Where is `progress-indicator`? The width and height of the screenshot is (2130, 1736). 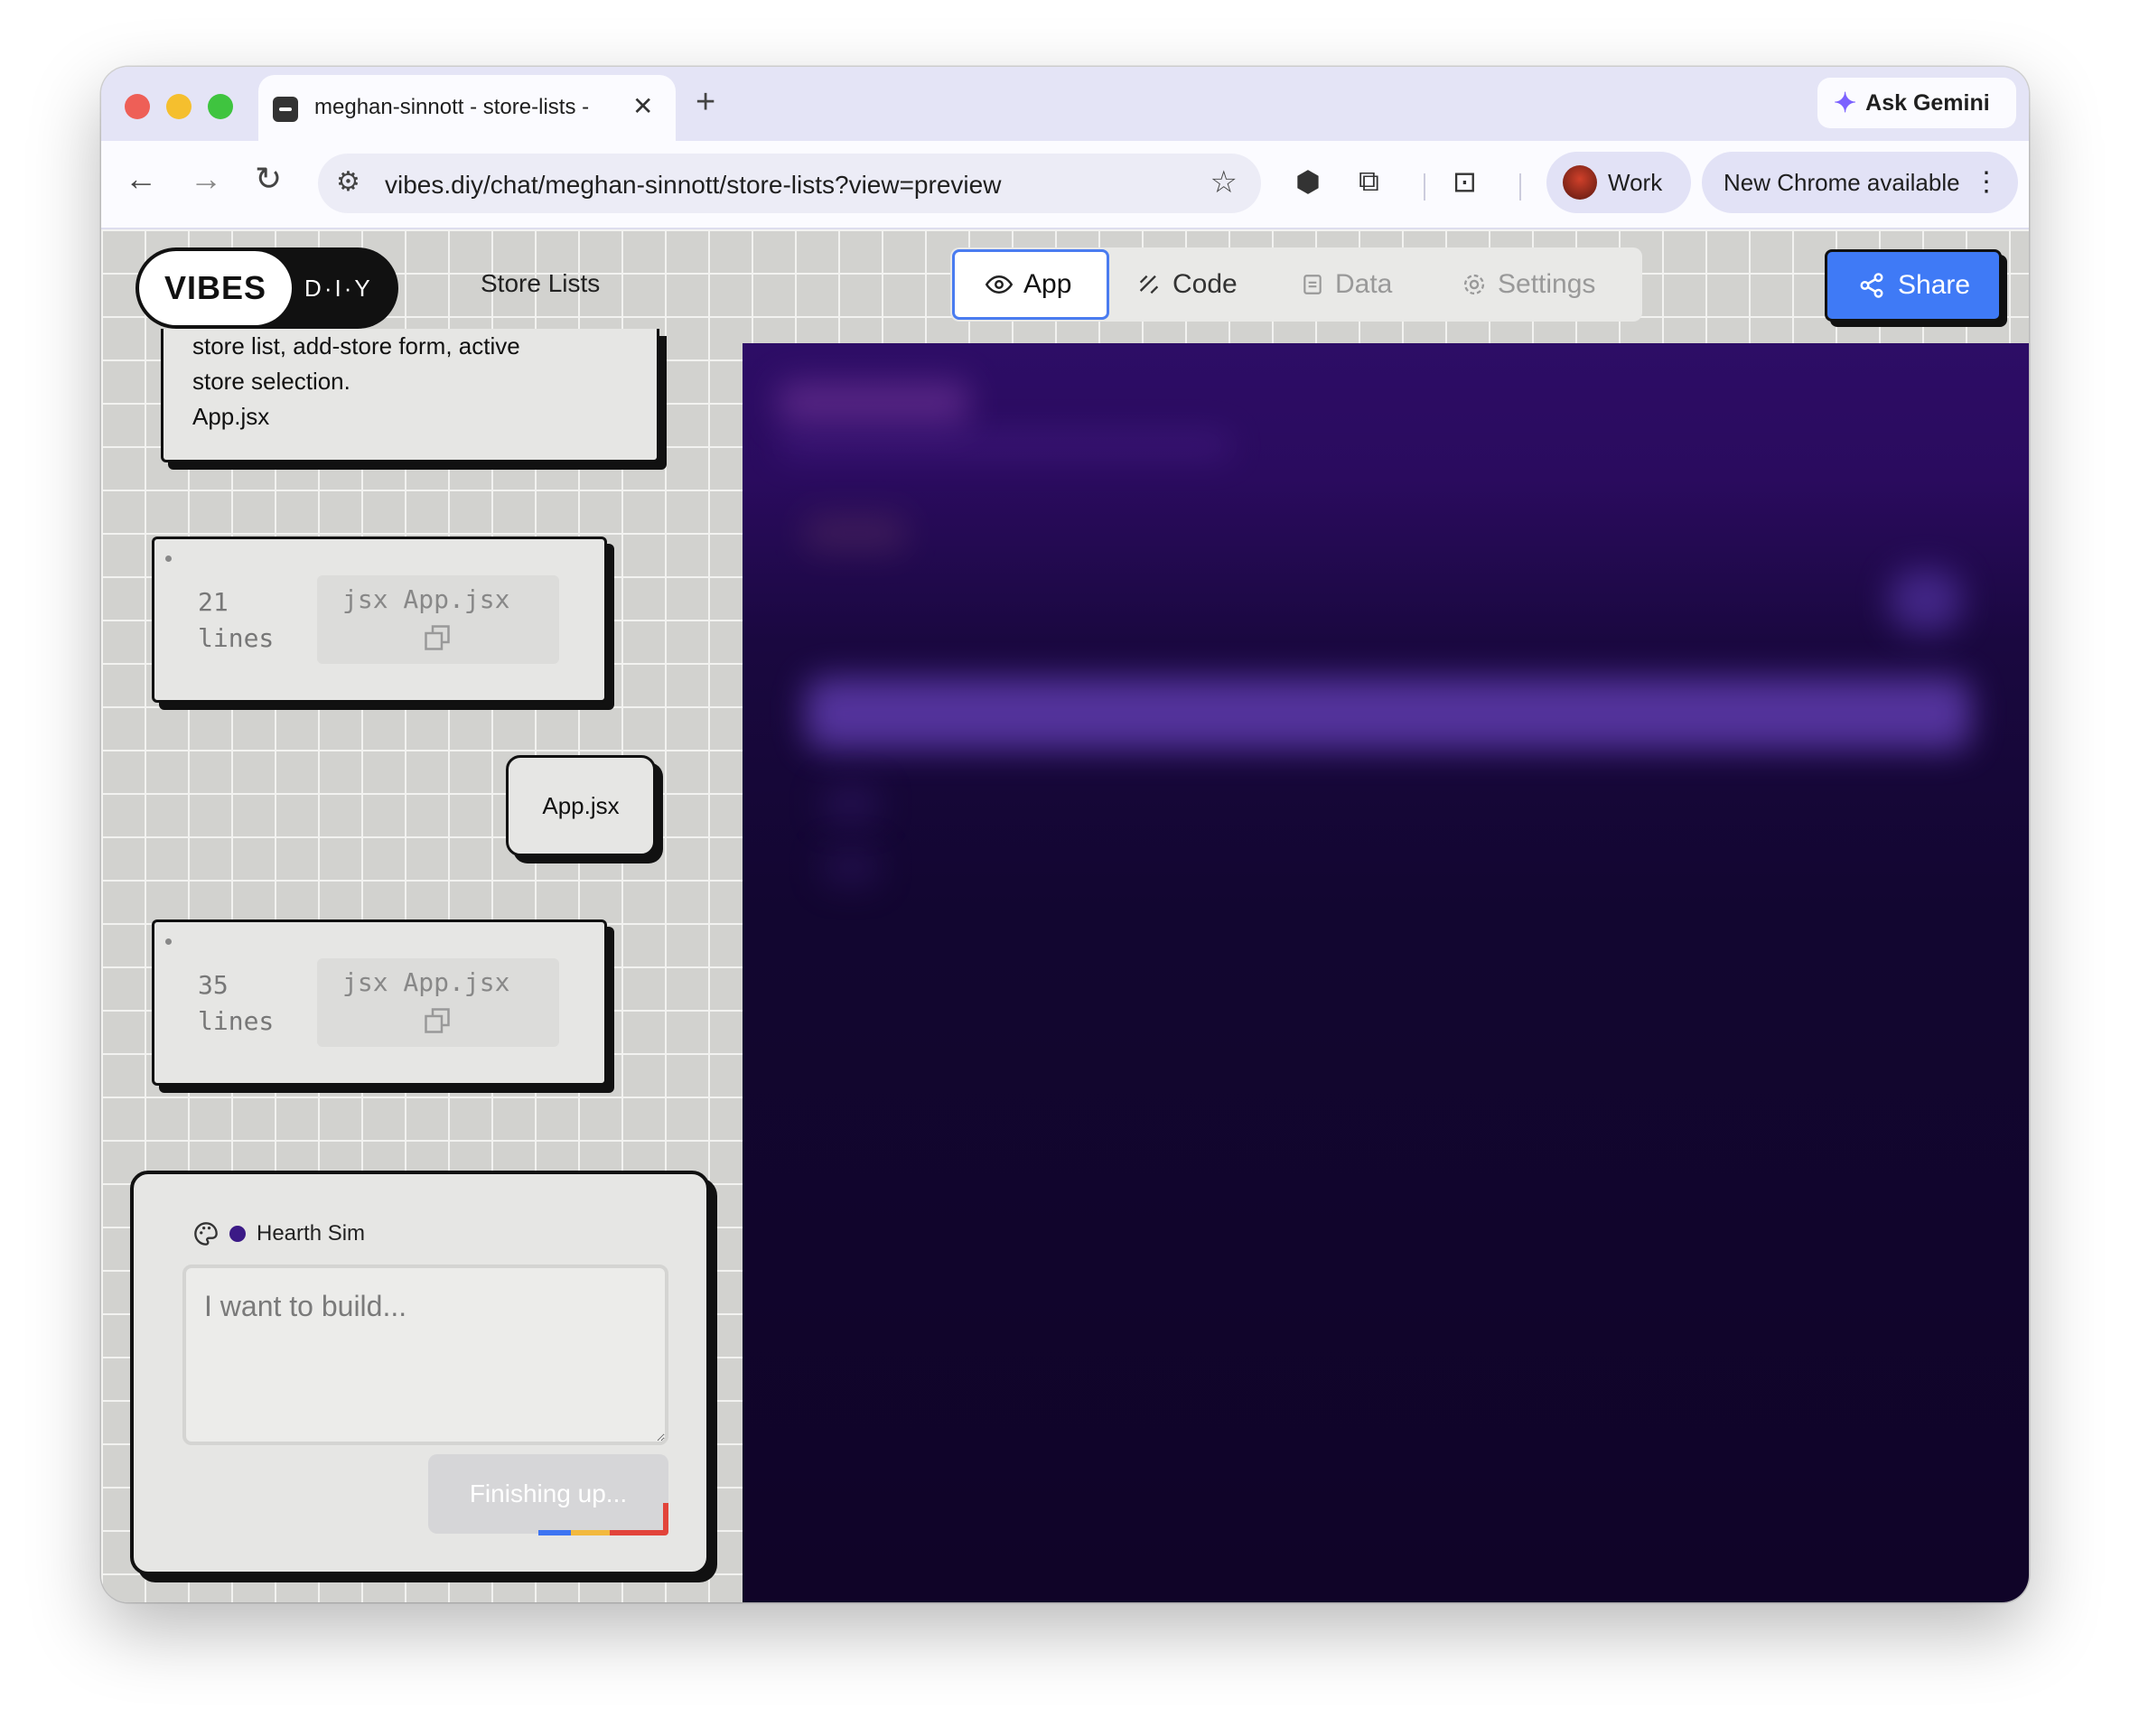 progress-indicator is located at coordinates (603, 1532).